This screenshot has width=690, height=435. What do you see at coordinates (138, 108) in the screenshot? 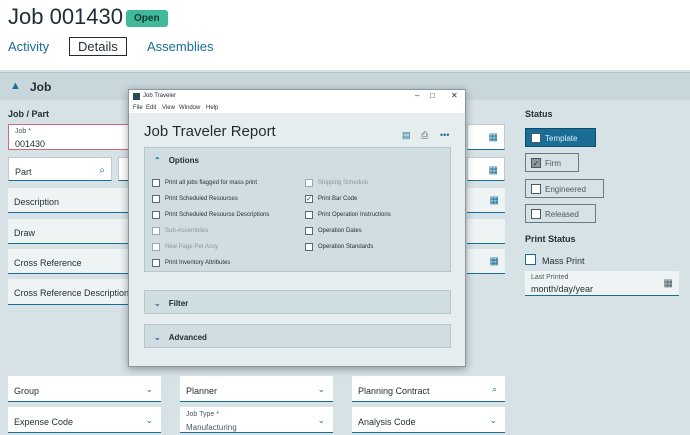
I see `menu-file: File` at bounding box center [138, 108].